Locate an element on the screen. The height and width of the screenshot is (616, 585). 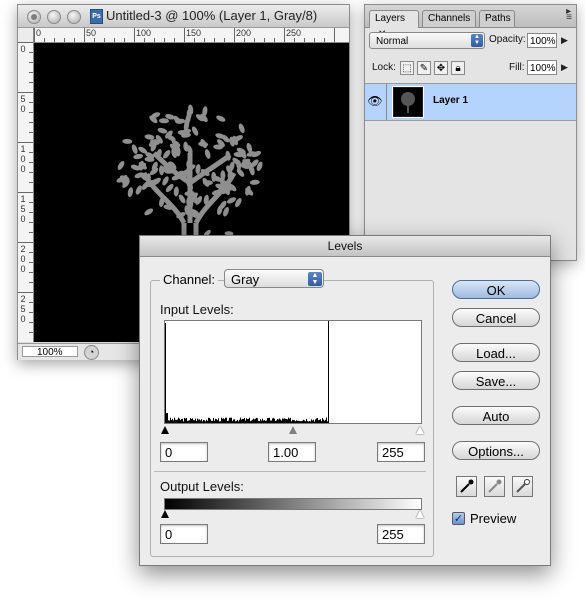
tab-channels: Channels is located at coordinates (449, 18).